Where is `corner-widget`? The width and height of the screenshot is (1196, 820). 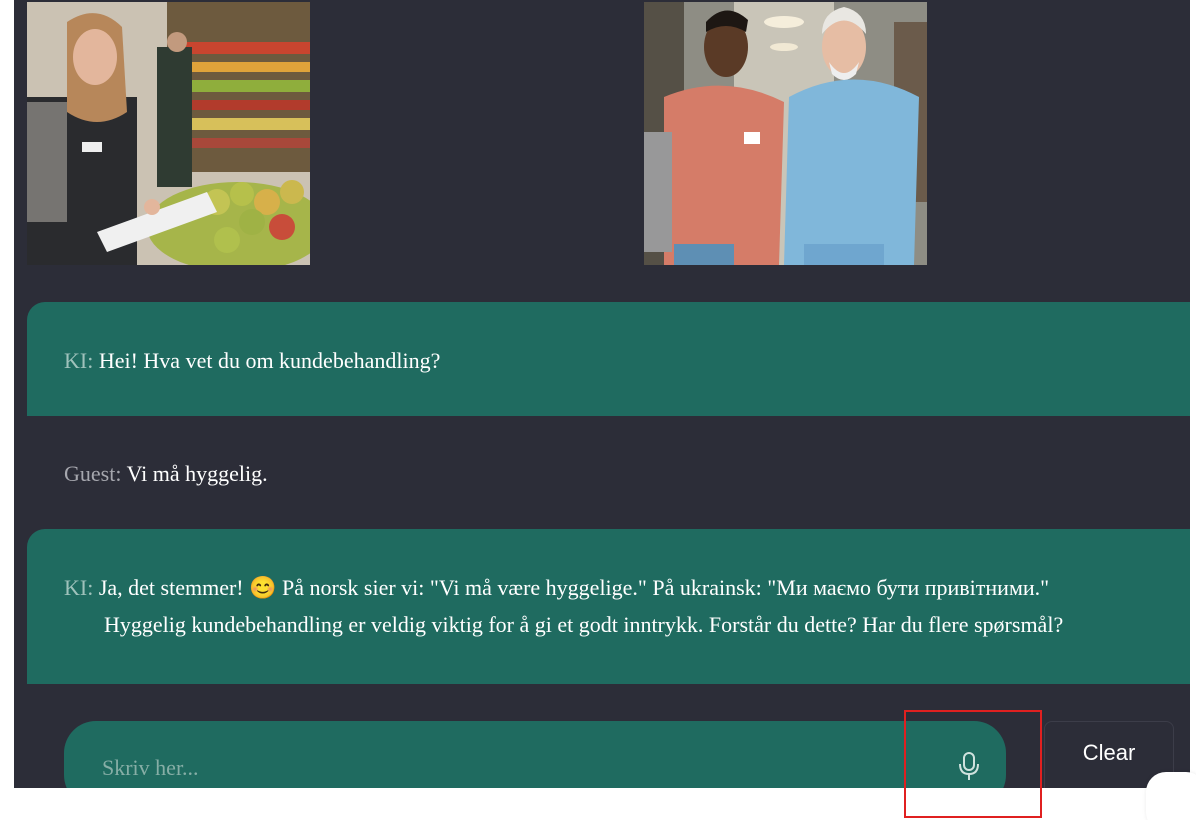 corner-widget is located at coordinates (1171, 796).